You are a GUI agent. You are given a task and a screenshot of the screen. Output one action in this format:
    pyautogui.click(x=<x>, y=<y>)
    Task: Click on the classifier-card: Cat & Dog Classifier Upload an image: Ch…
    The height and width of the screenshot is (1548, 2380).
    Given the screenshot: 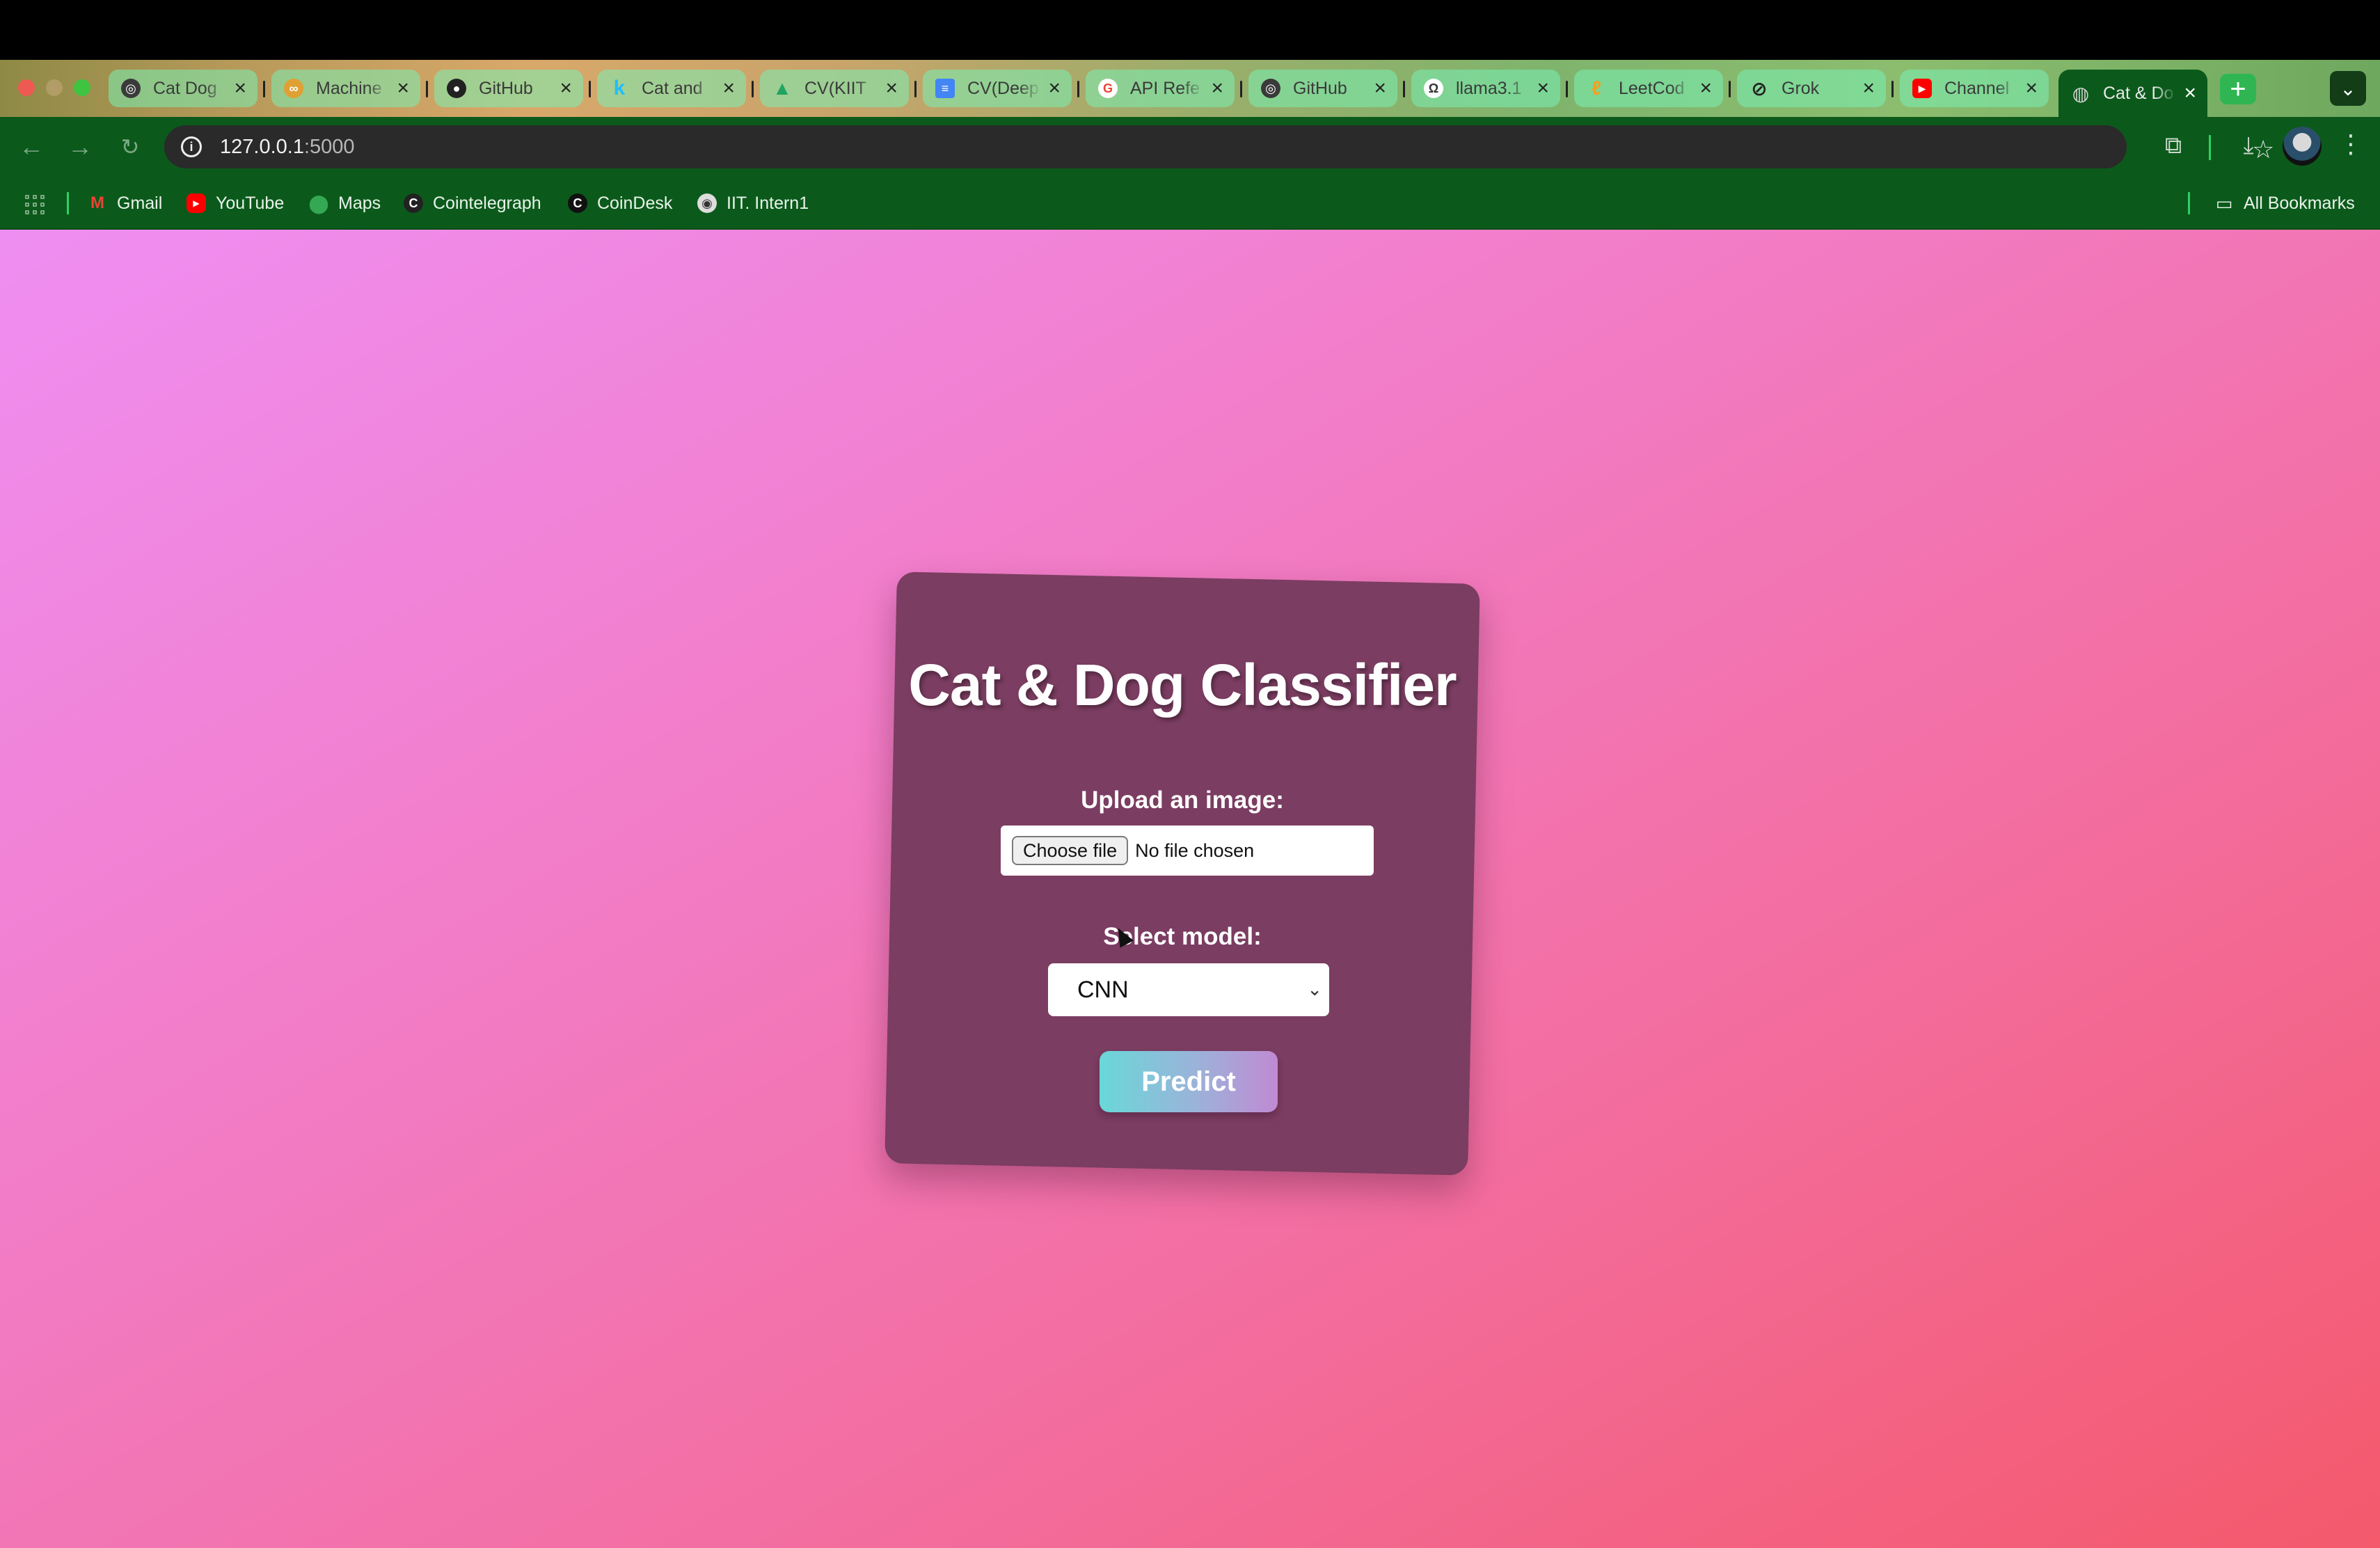 What is the action you would take?
    pyautogui.click(x=1182, y=873)
    